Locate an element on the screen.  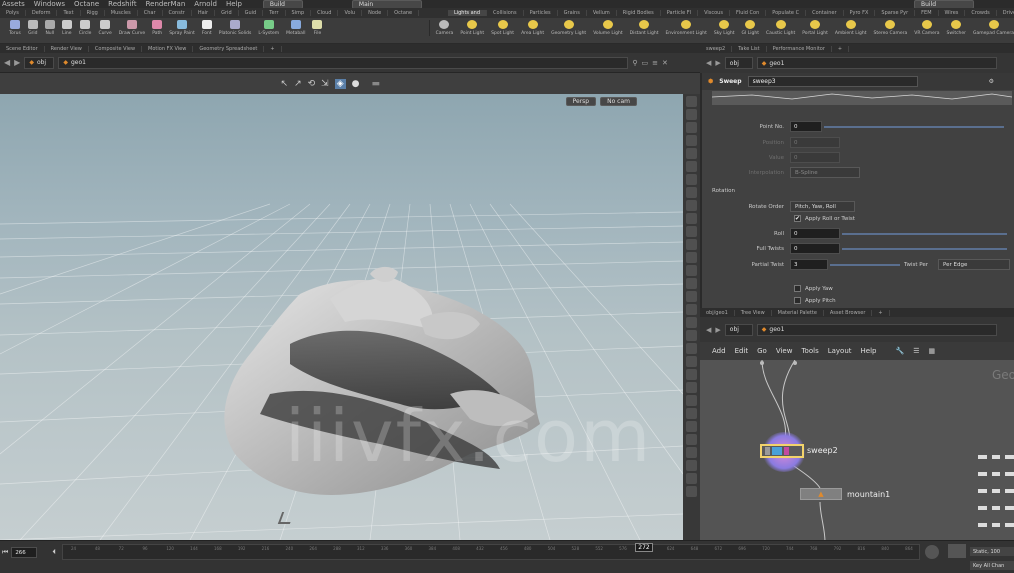
scope-icon is located at coordinates (957, 551).